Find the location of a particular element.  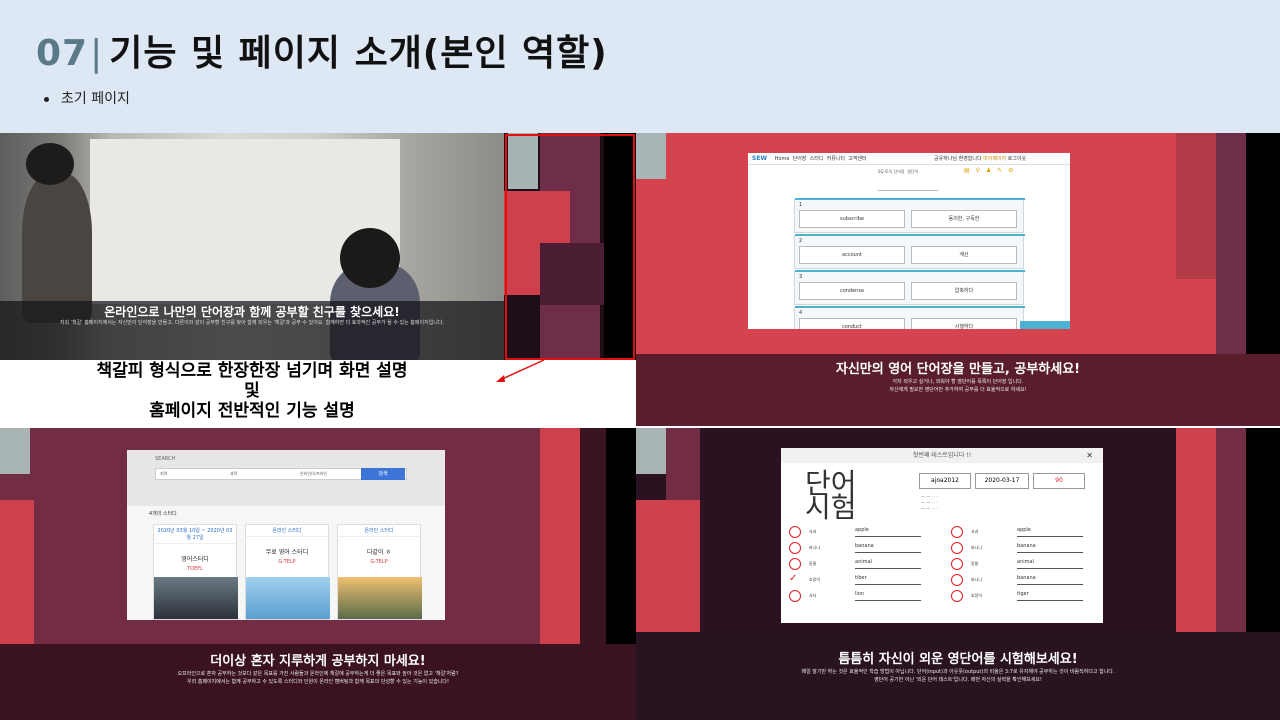

study-card: 온라인 스터디 무료 영어 스터디 G-TELP is located at coordinates (287, 572).